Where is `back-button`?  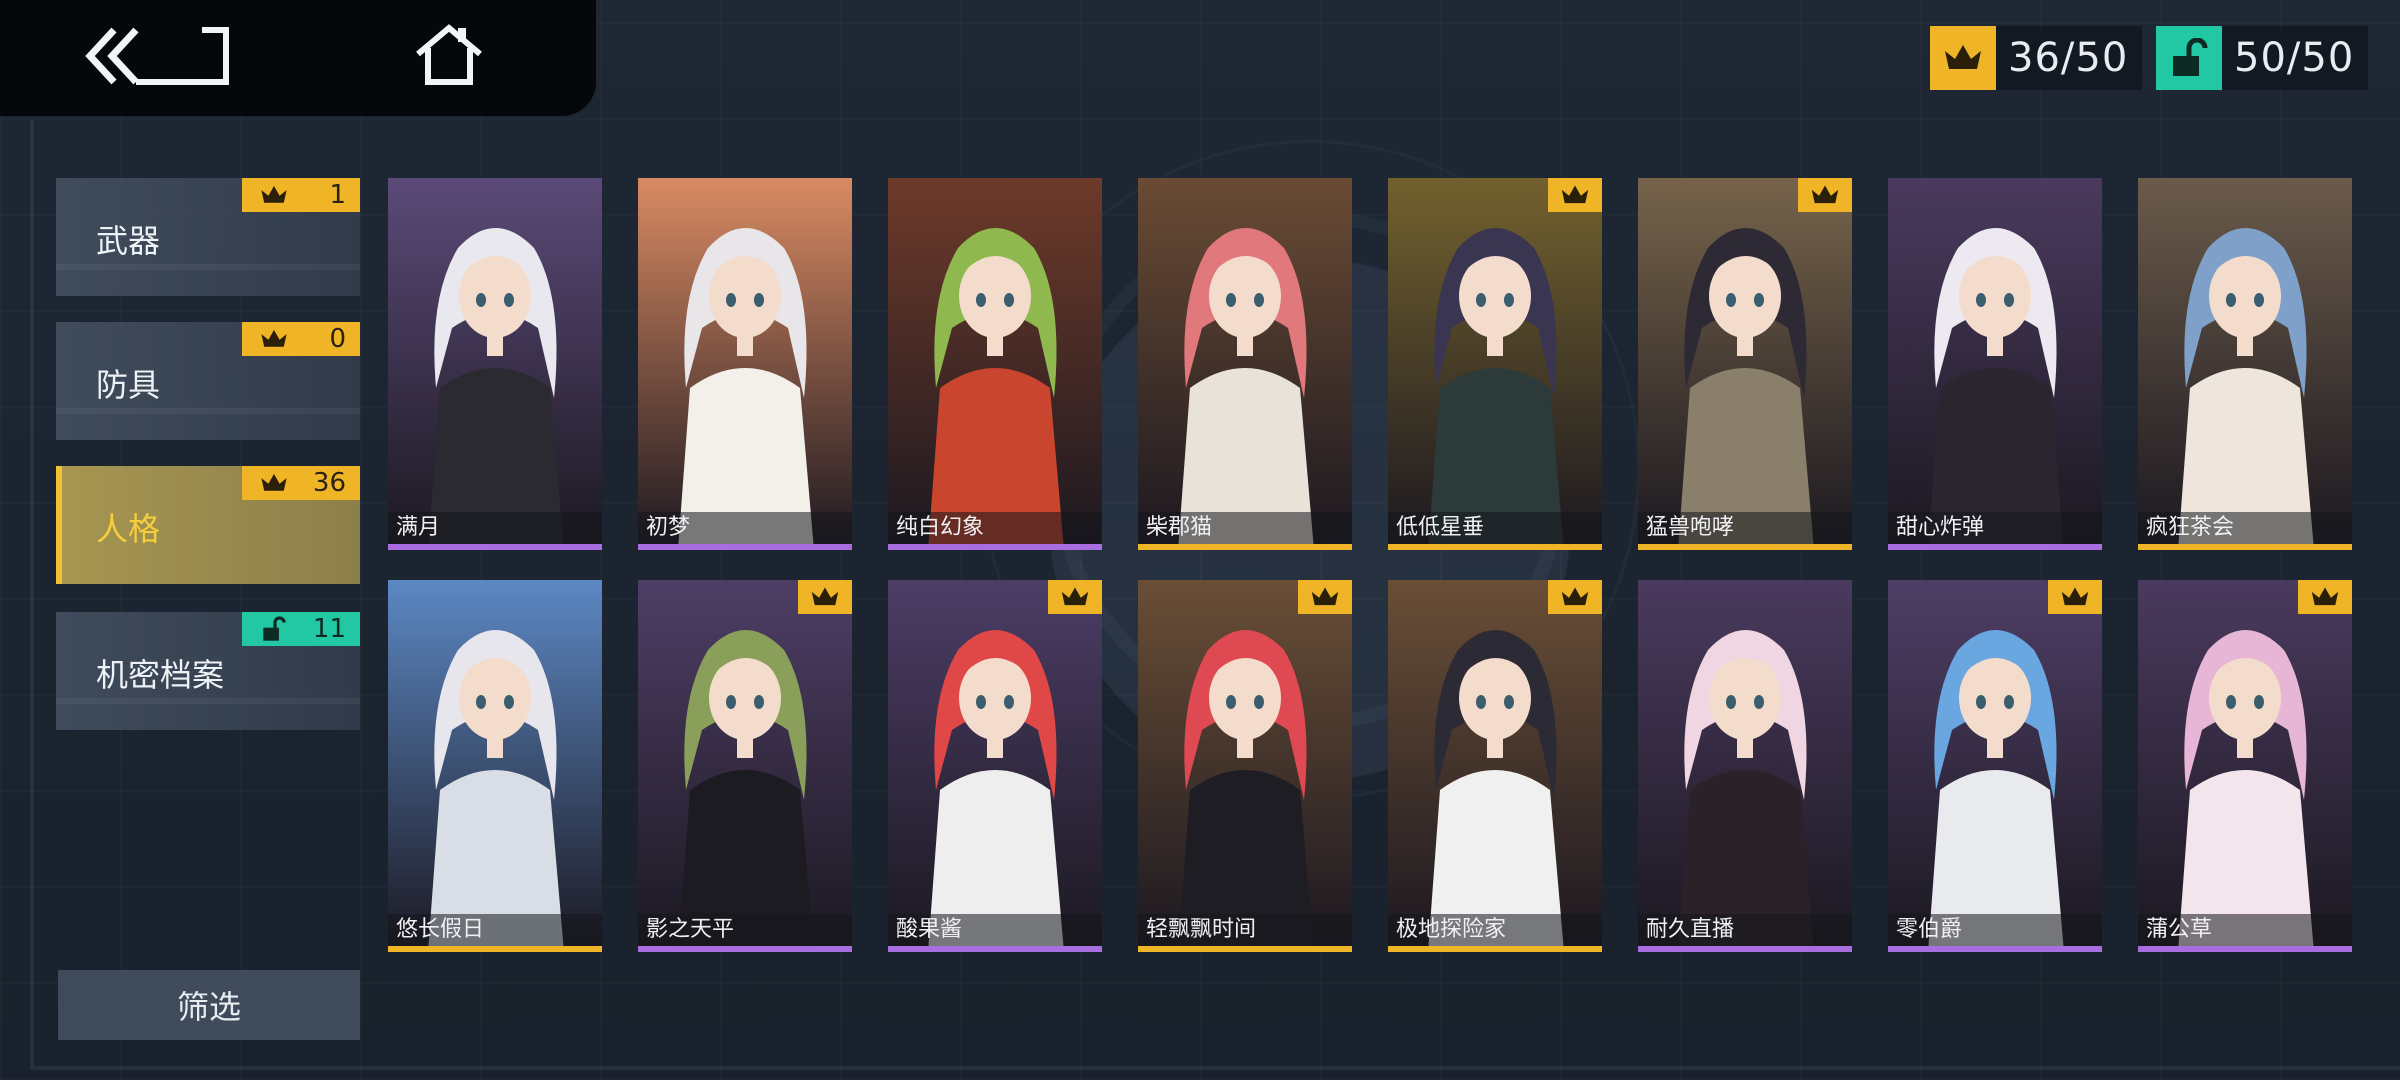 back-button is located at coordinates (159, 56).